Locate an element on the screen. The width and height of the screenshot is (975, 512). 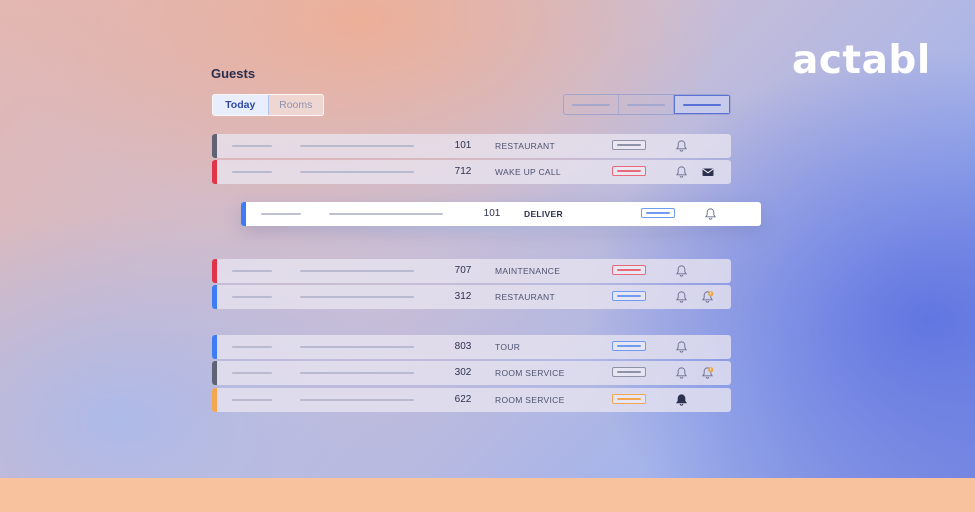
request-type: DELIVER is located at coordinates (543, 214).